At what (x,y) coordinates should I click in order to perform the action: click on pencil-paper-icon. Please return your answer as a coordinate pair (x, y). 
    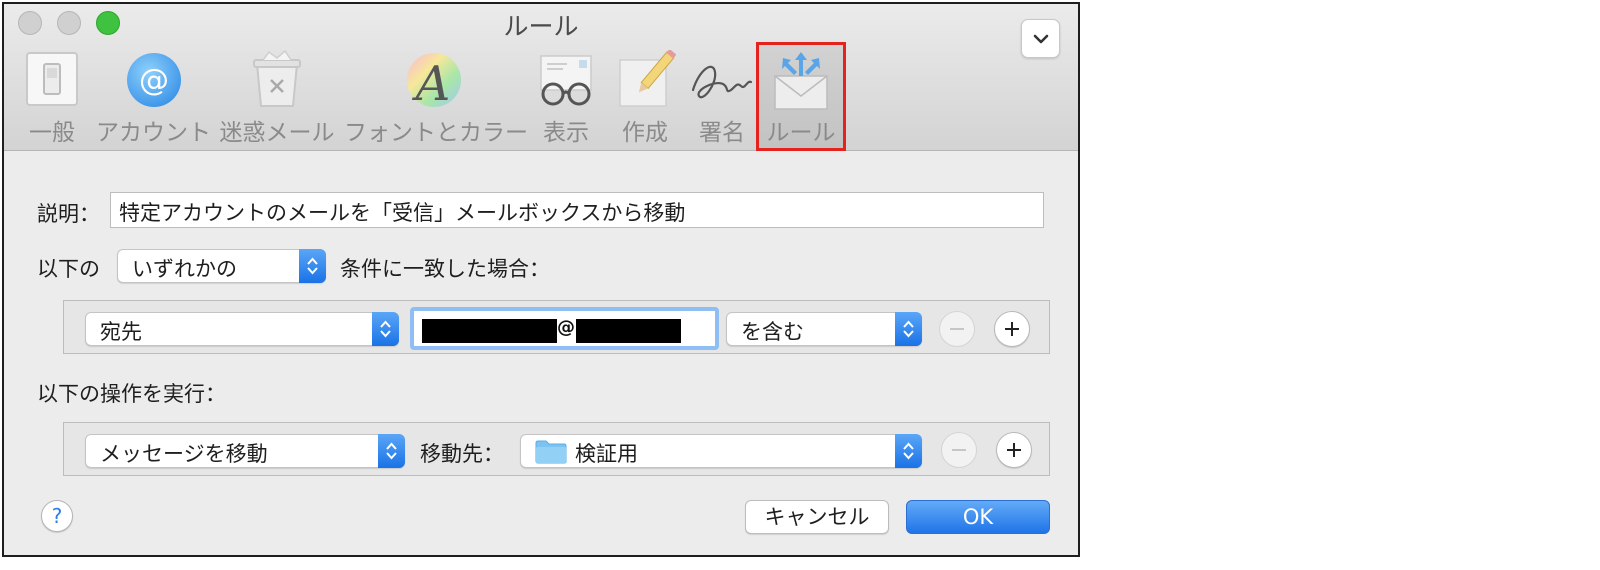
    Looking at the image, I should click on (647, 78).